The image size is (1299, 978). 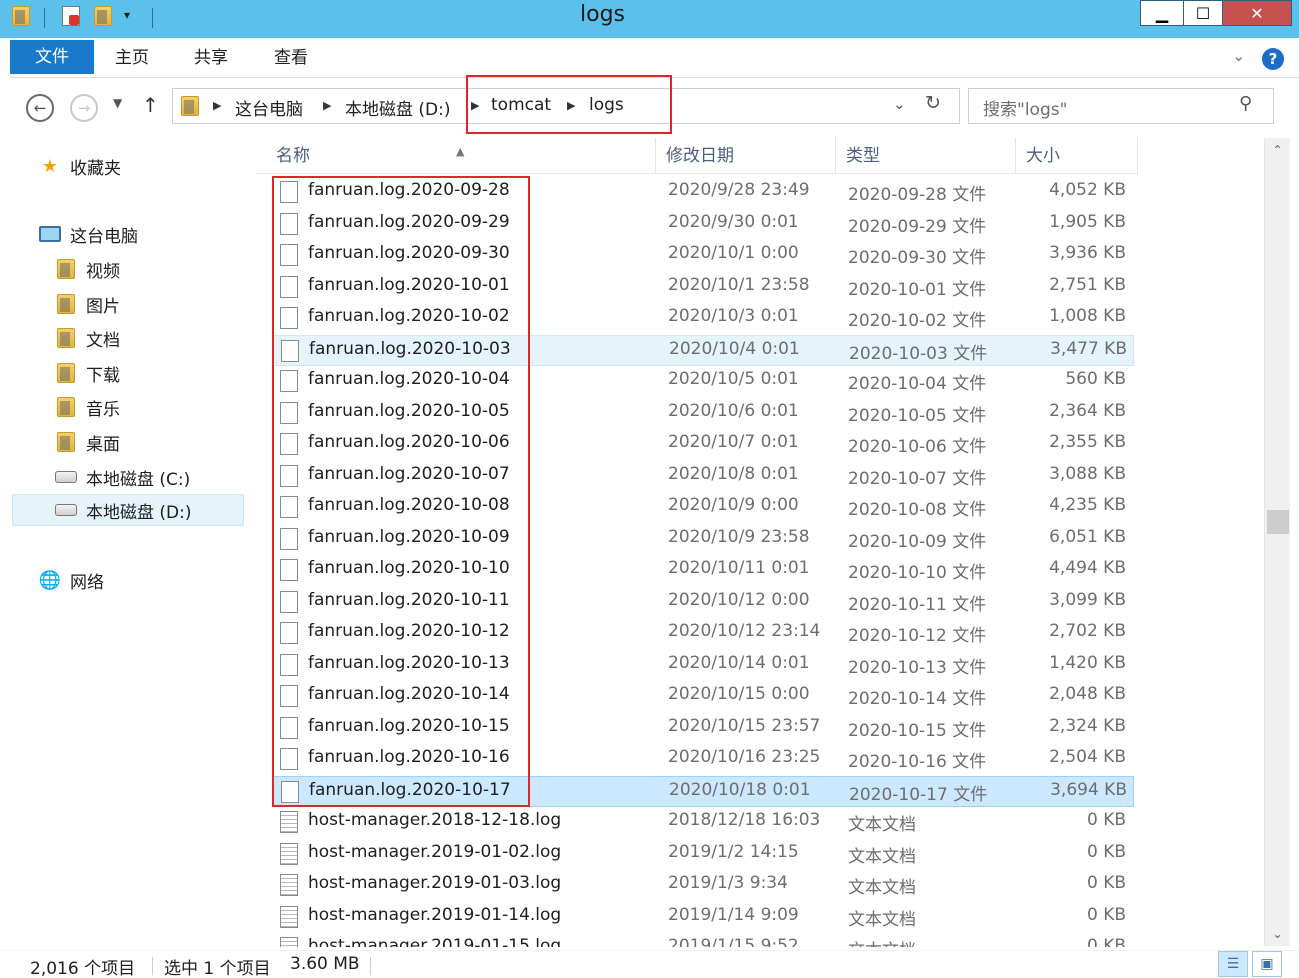 I want to click on large-icons-view-button: ▣, so click(x=1267, y=964).